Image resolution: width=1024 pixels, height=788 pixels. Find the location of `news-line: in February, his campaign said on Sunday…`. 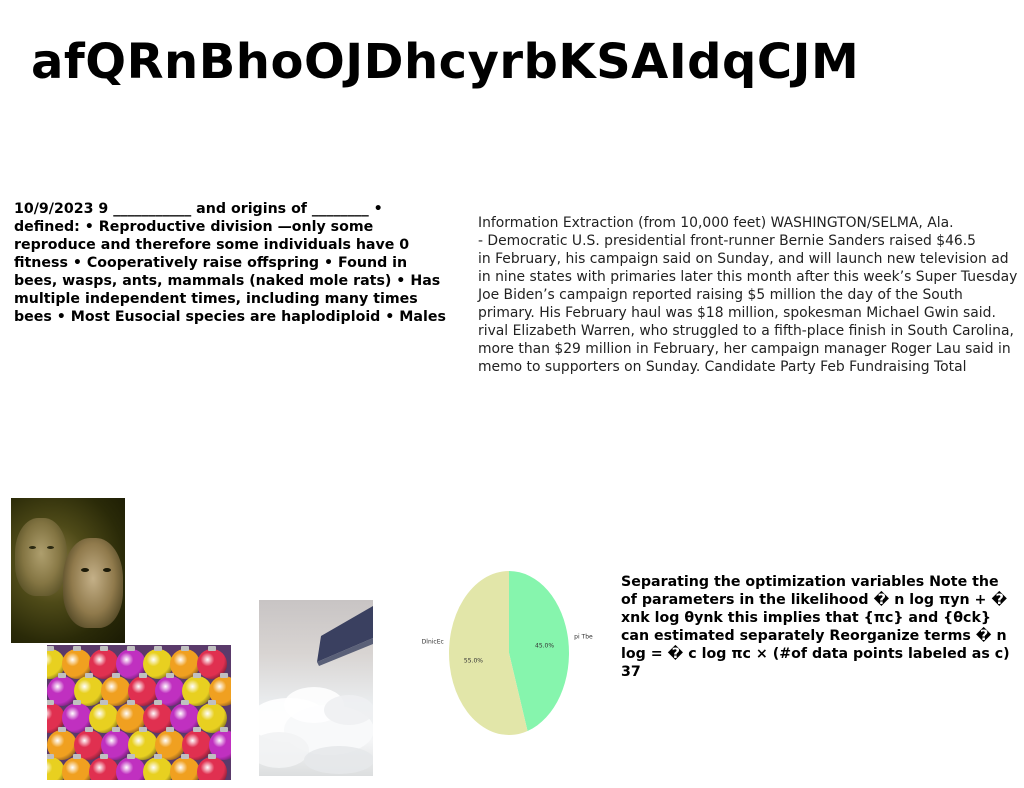

news-line: in February, his campaign said on Sunday… is located at coordinates (743, 259).